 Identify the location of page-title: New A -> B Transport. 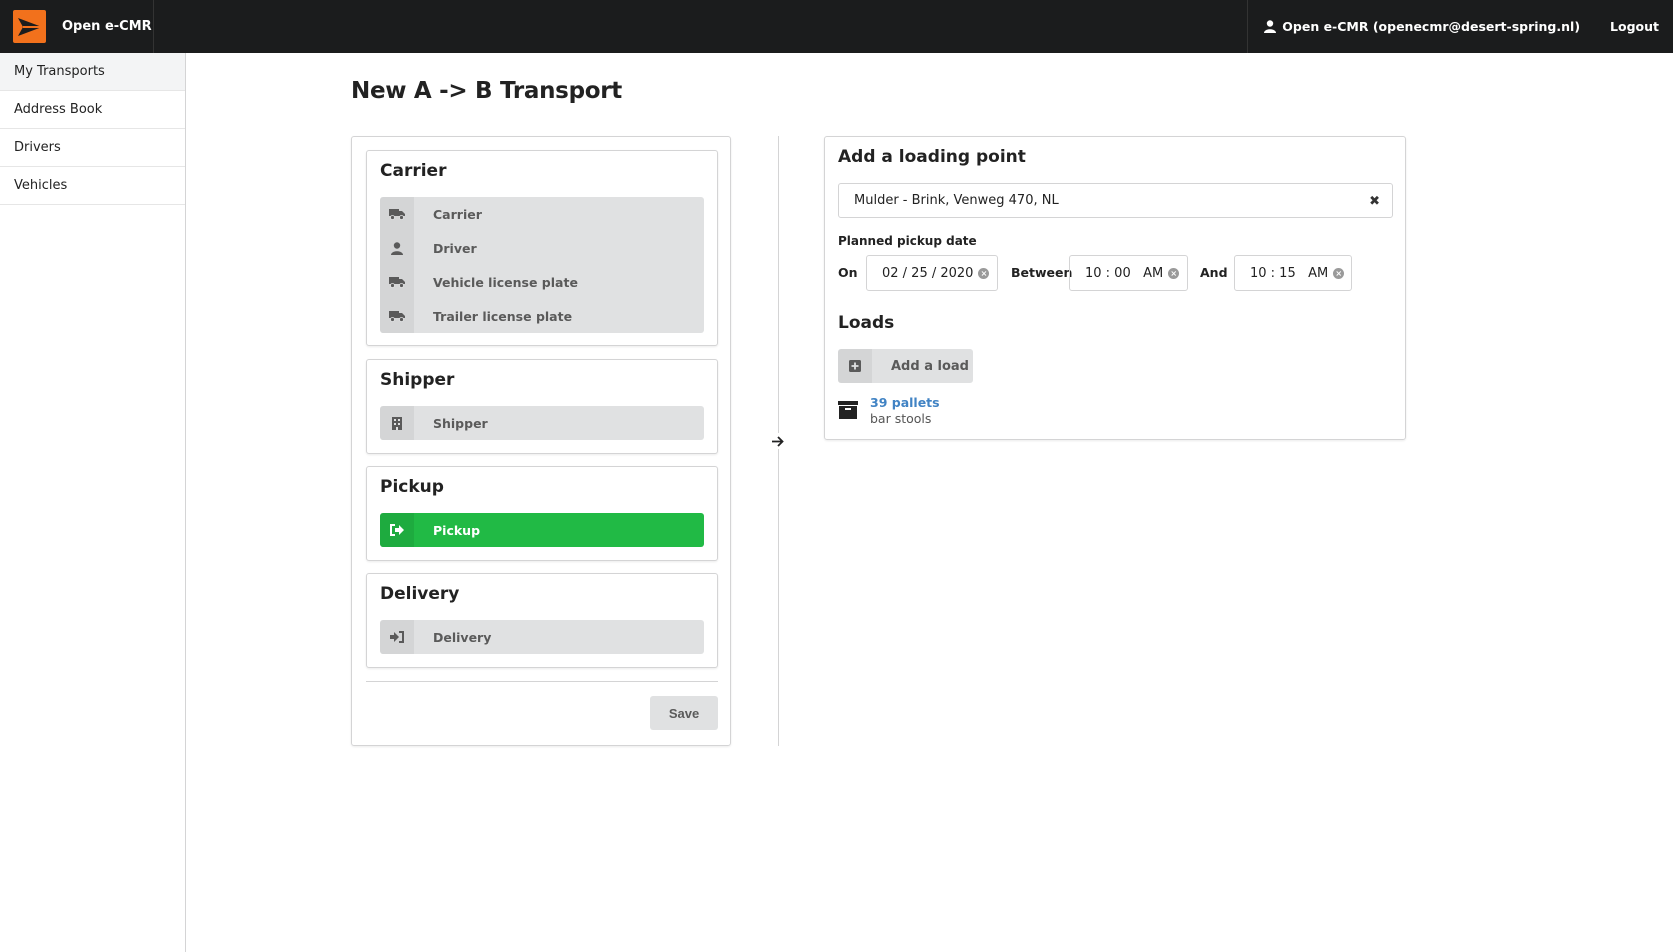
(486, 91).